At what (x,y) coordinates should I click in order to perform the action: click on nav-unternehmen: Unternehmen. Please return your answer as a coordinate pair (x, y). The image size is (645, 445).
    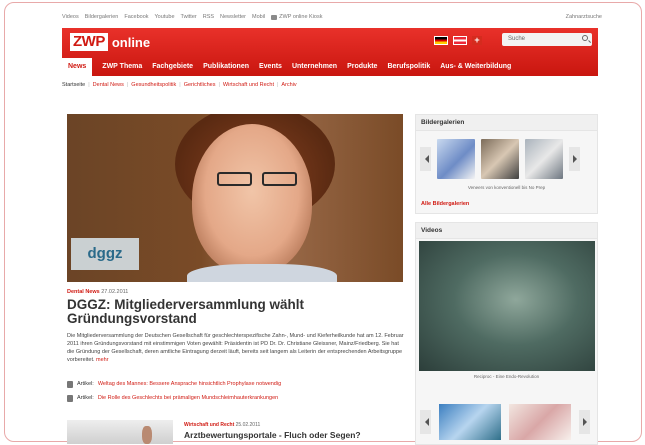
    Looking at the image, I should click on (314, 67).